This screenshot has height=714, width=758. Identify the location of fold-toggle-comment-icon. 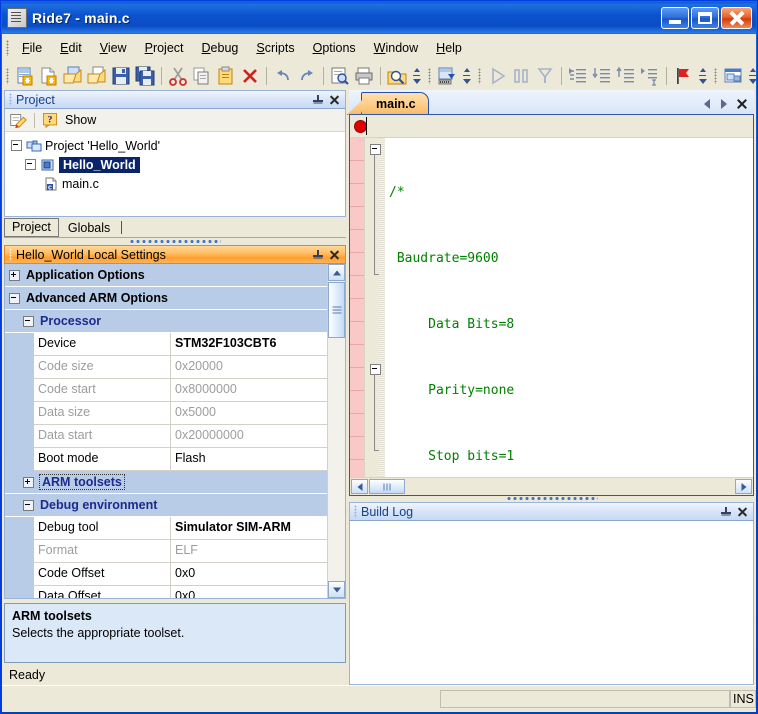
(375, 149).